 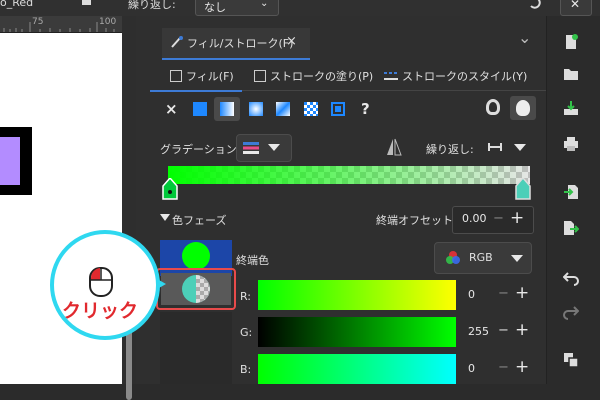 What do you see at coordinates (571, 278) in the screenshot?
I see `undo-icon` at bounding box center [571, 278].